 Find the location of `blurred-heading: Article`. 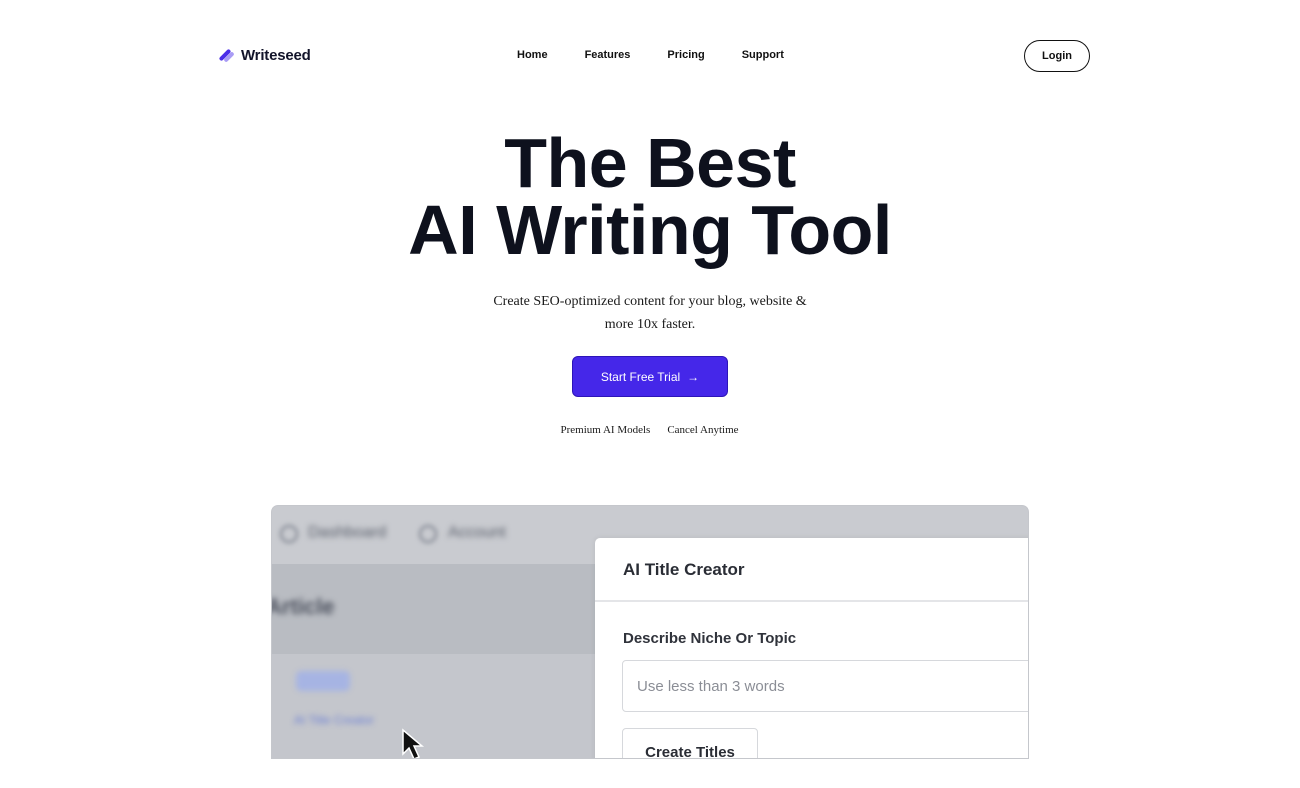

blurred-heading: Article is located at coordinates (303, 606).